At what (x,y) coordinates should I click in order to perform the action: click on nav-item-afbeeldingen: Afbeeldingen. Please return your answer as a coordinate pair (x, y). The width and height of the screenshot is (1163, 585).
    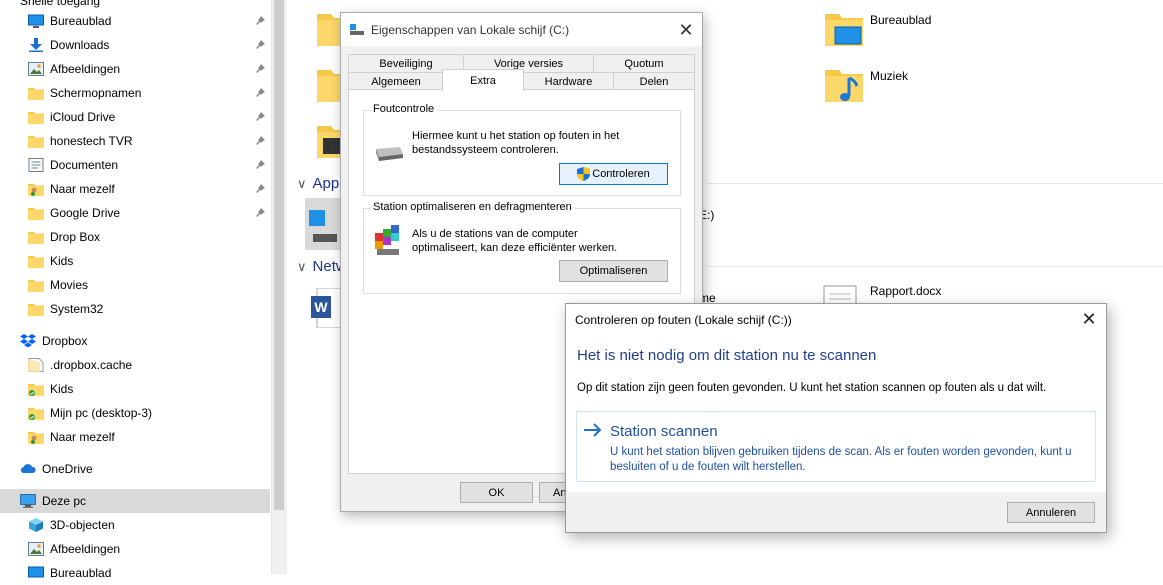
    Looking at the image, I should click on (135, 69).